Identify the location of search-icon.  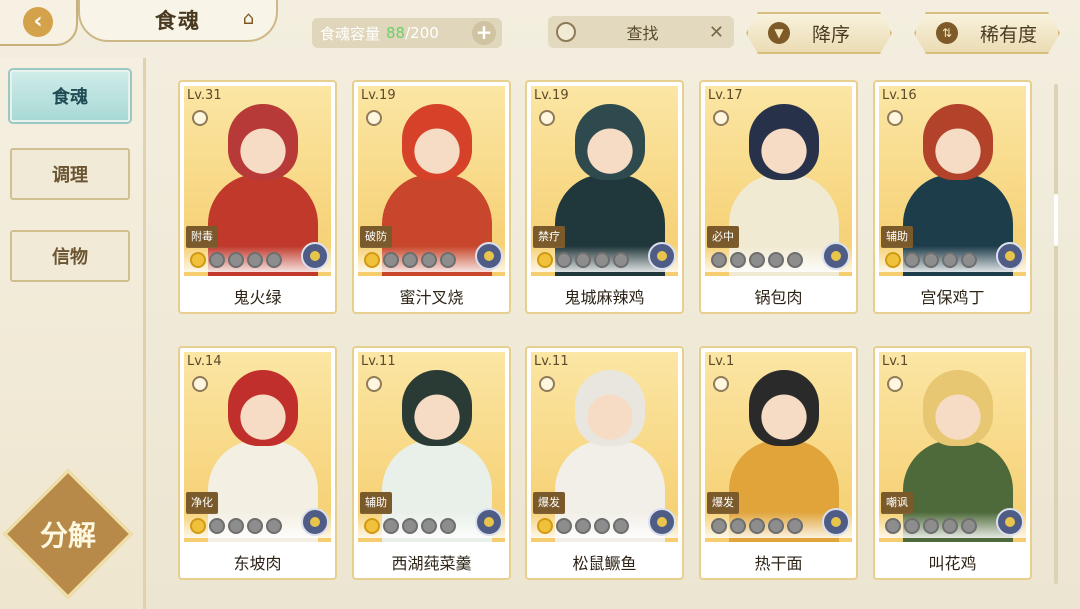
(566, 32).